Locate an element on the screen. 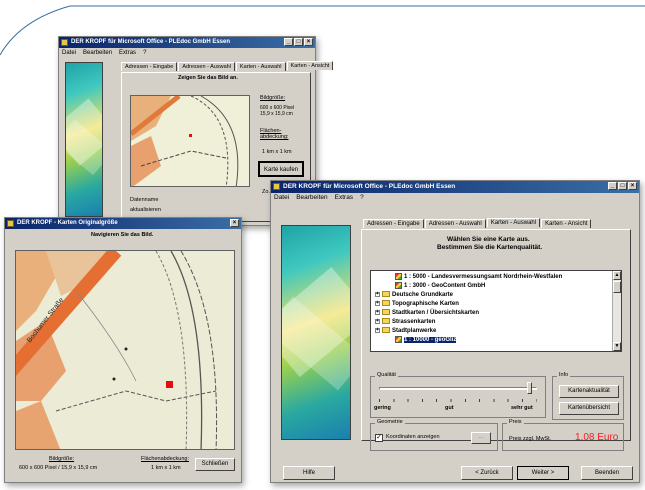 Image resolution: width=645 pixels, height=490 pixels. tree-item: + Stadtkarten / Übersichtskarten is located at coordinates (493, 313).